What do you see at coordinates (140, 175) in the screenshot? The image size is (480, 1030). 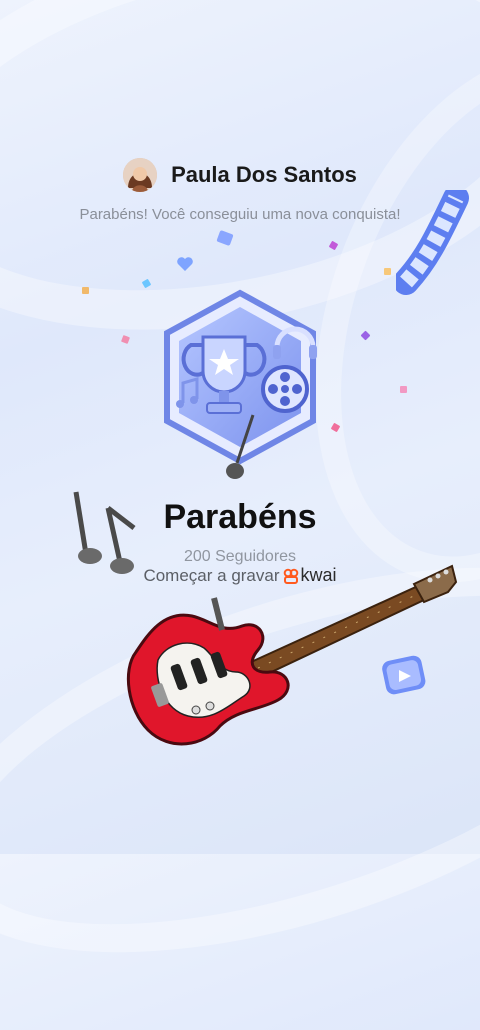 I see `avatar` at bounding box center [140, 175].